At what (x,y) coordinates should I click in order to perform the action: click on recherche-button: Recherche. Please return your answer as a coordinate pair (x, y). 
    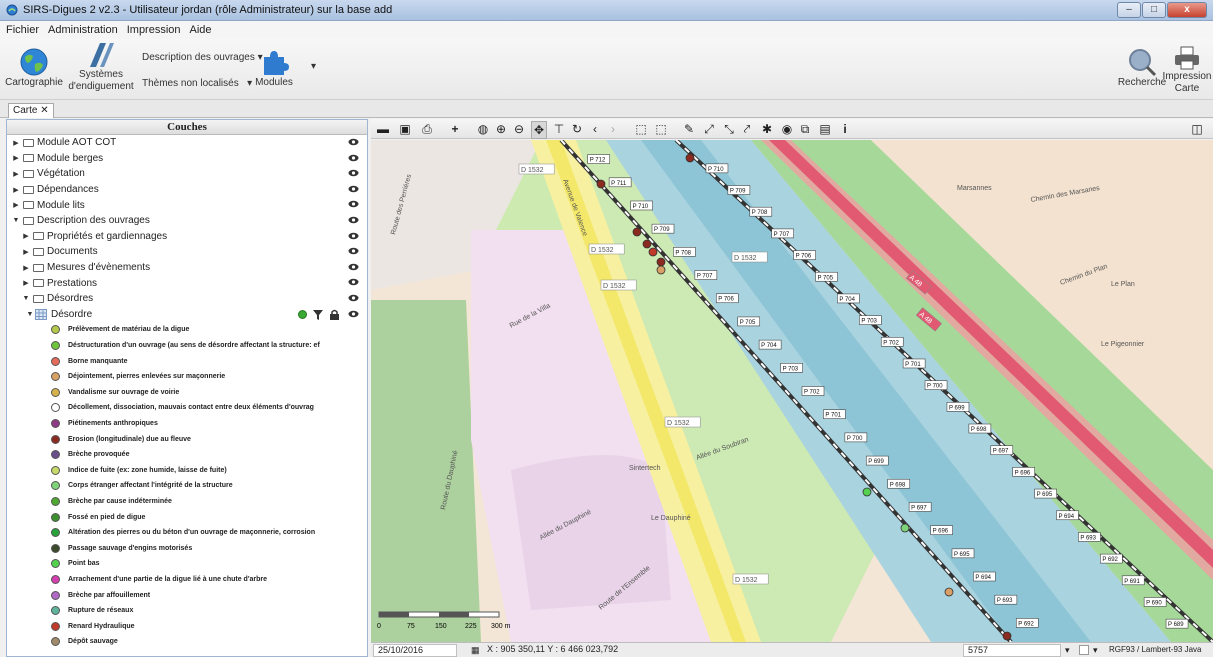
    Looking at the image, I should click on (1142, 68).